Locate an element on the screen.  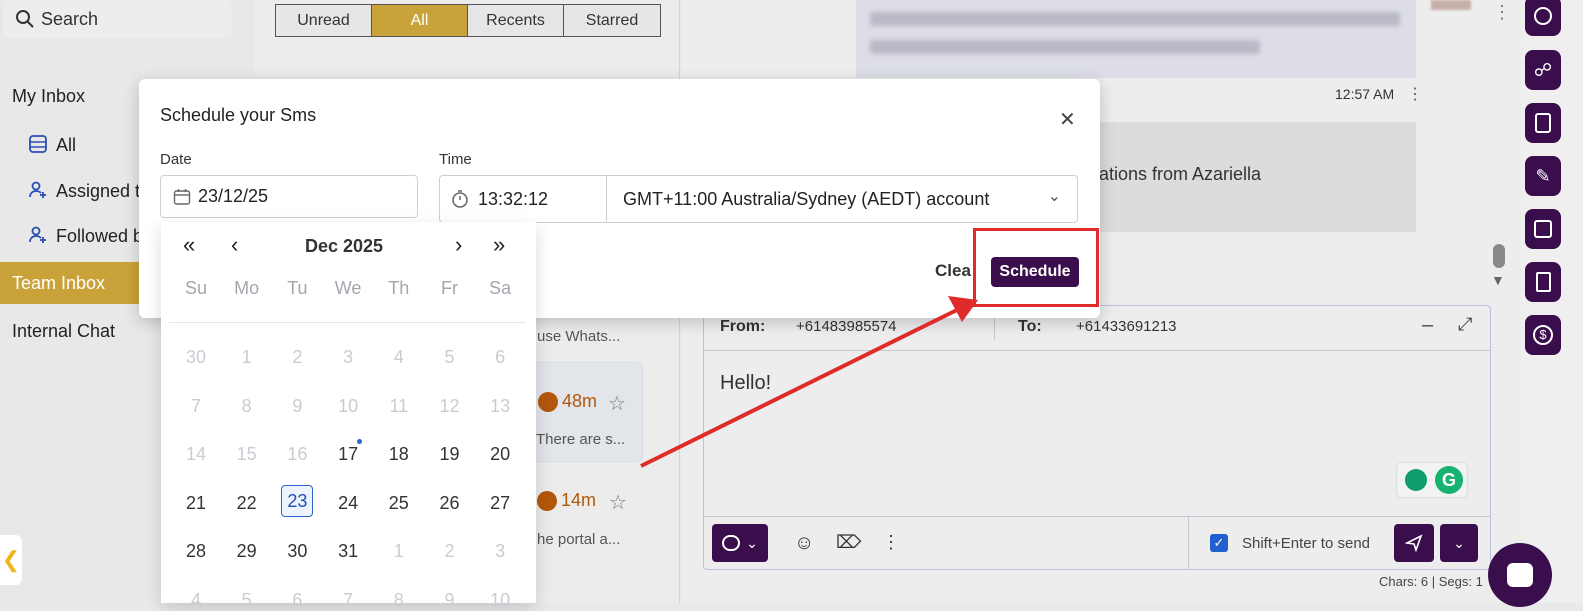
arrow-head is located at coordinates (963, 309).